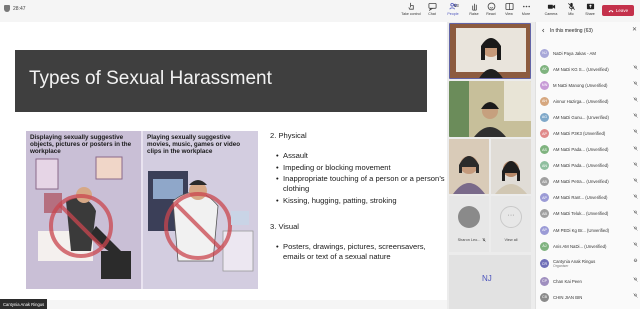 This screenshot has width=640, height=309. What do you see at coordinates (580, 198) in the screenshot?
I see `participant-name: AM NaDi Rant... (Unverified)` at bounding box center [580, 198].